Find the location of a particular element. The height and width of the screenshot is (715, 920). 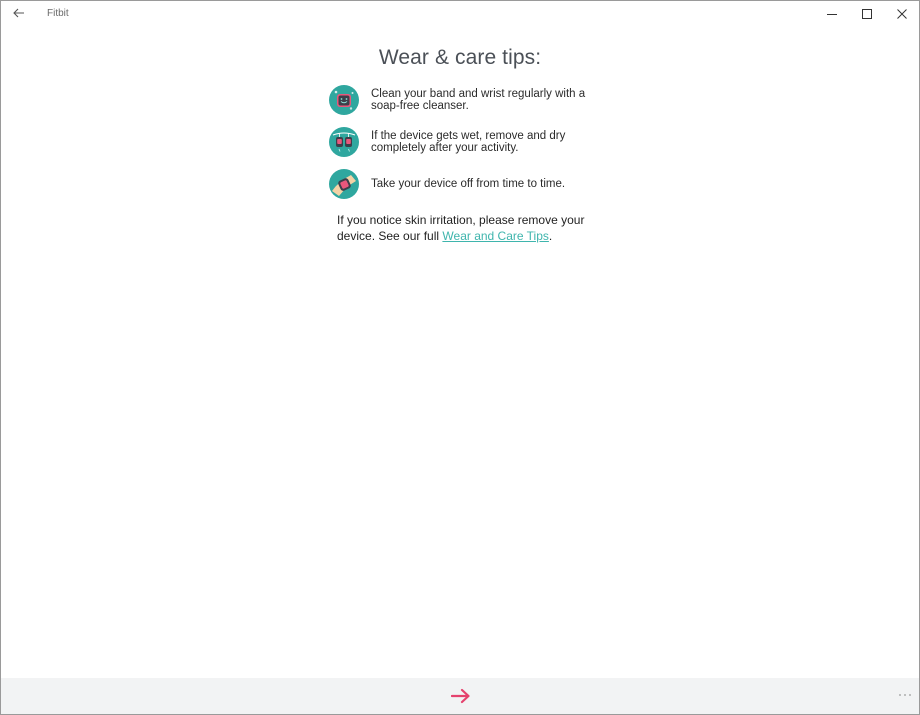

title-bar: Fitbit is located at coordinates (460, 14).